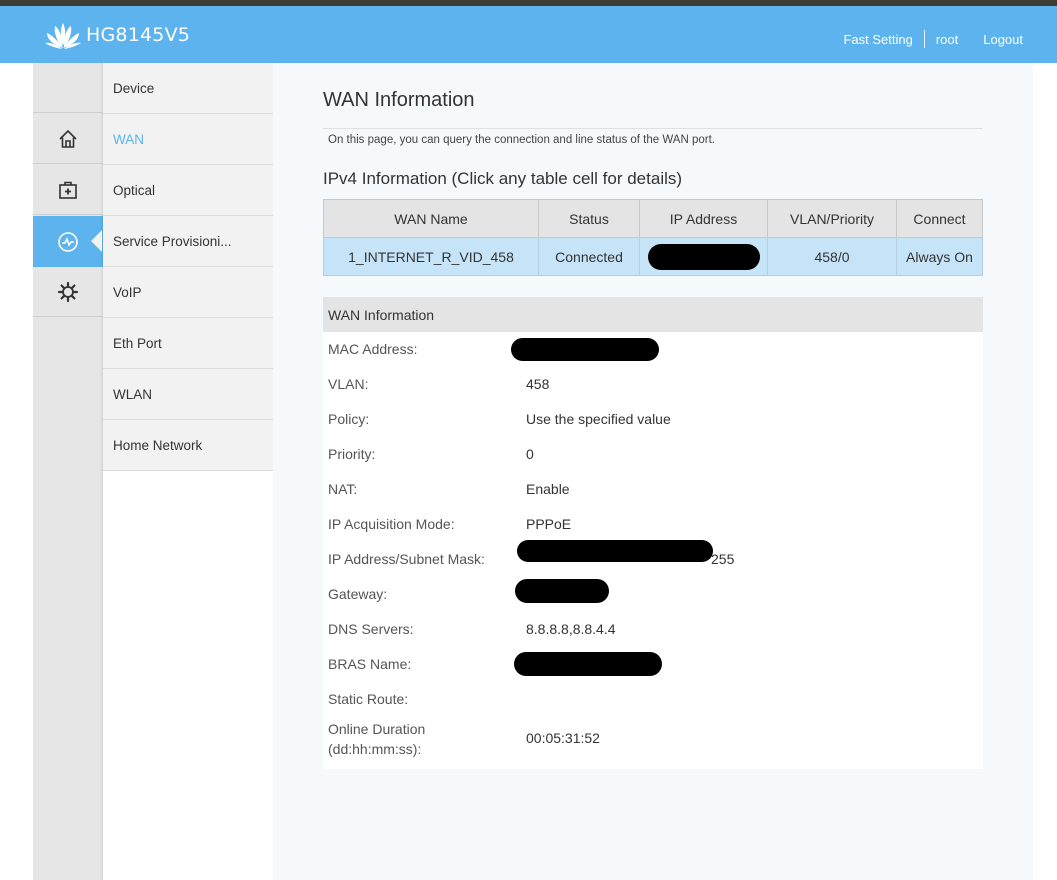  I want to click on col-vlan-priority: VLAN/Priority, so click(832, 218).